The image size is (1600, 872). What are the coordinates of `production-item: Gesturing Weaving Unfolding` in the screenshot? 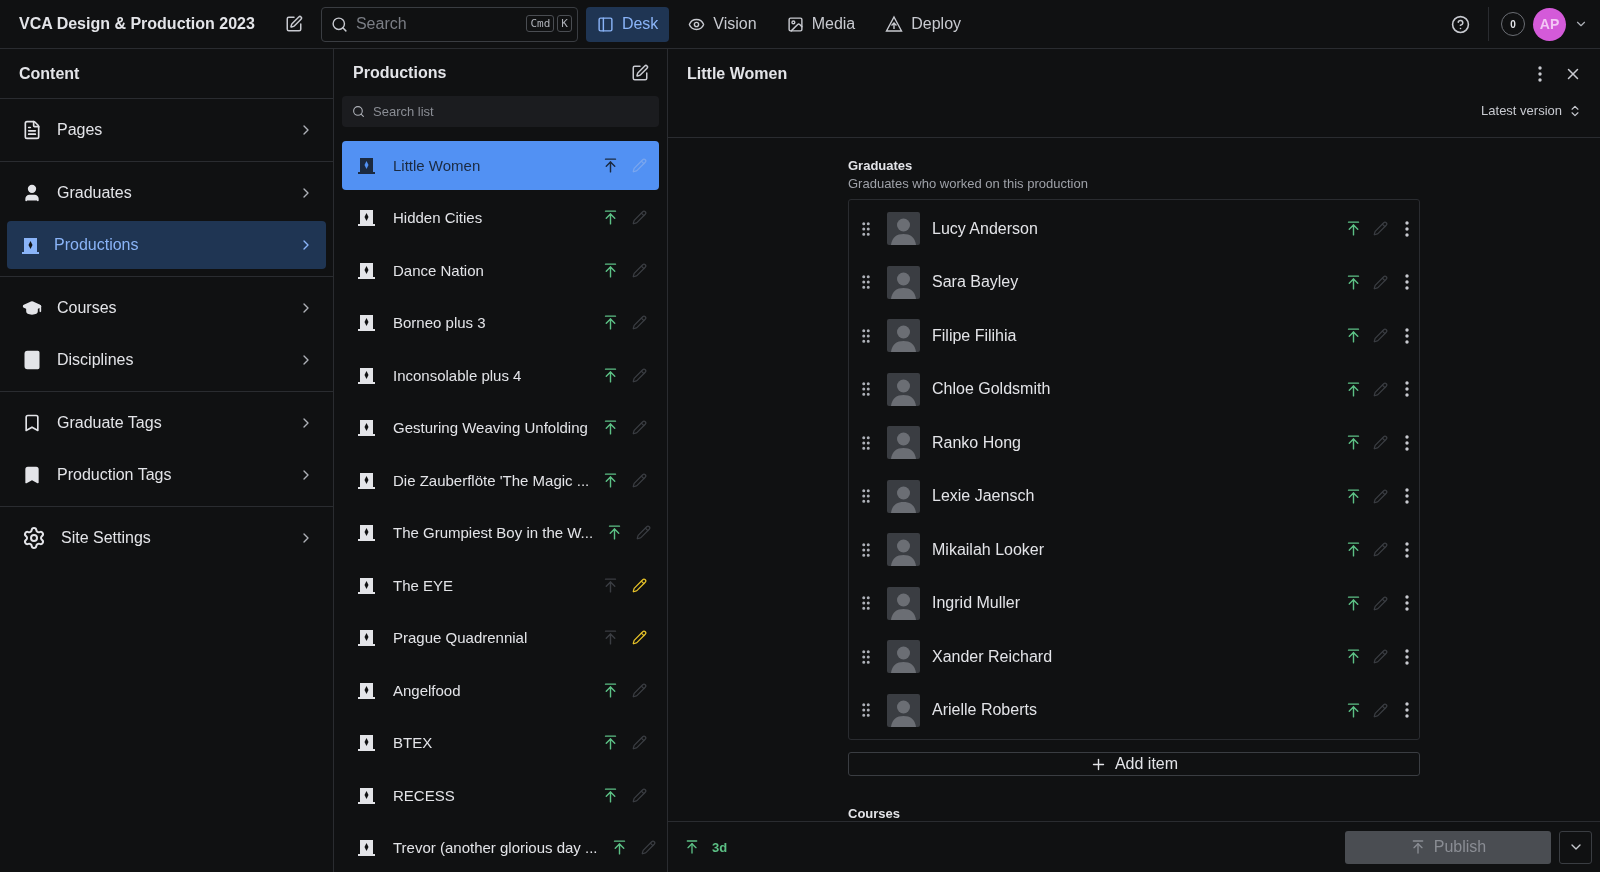 It's located at (500, 427).